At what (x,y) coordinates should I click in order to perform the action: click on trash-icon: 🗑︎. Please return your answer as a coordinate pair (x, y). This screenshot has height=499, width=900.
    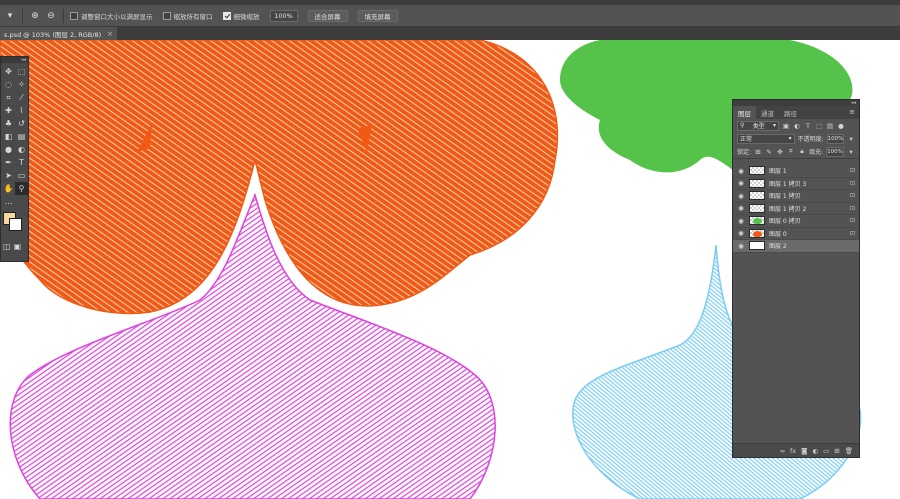
    Looking at the image, I should click on (849, 451).